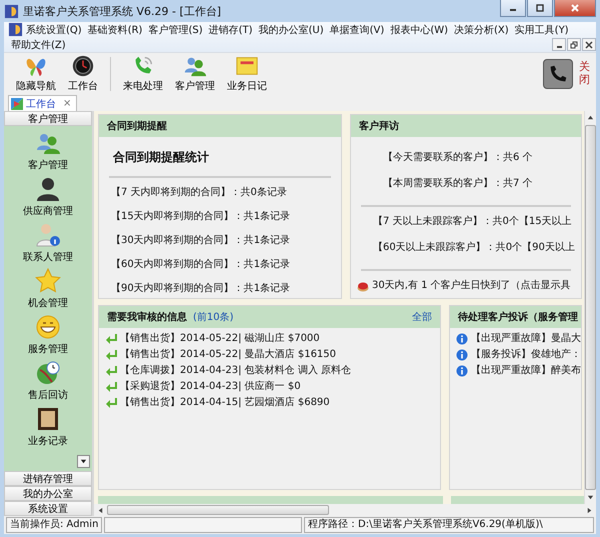 The width and height of the screenshot is (600, 537). Describe the element at coordinates (518, 317) in the screenshot. I see `panel-title: 待处理客户投诉（服务管理` at that location.